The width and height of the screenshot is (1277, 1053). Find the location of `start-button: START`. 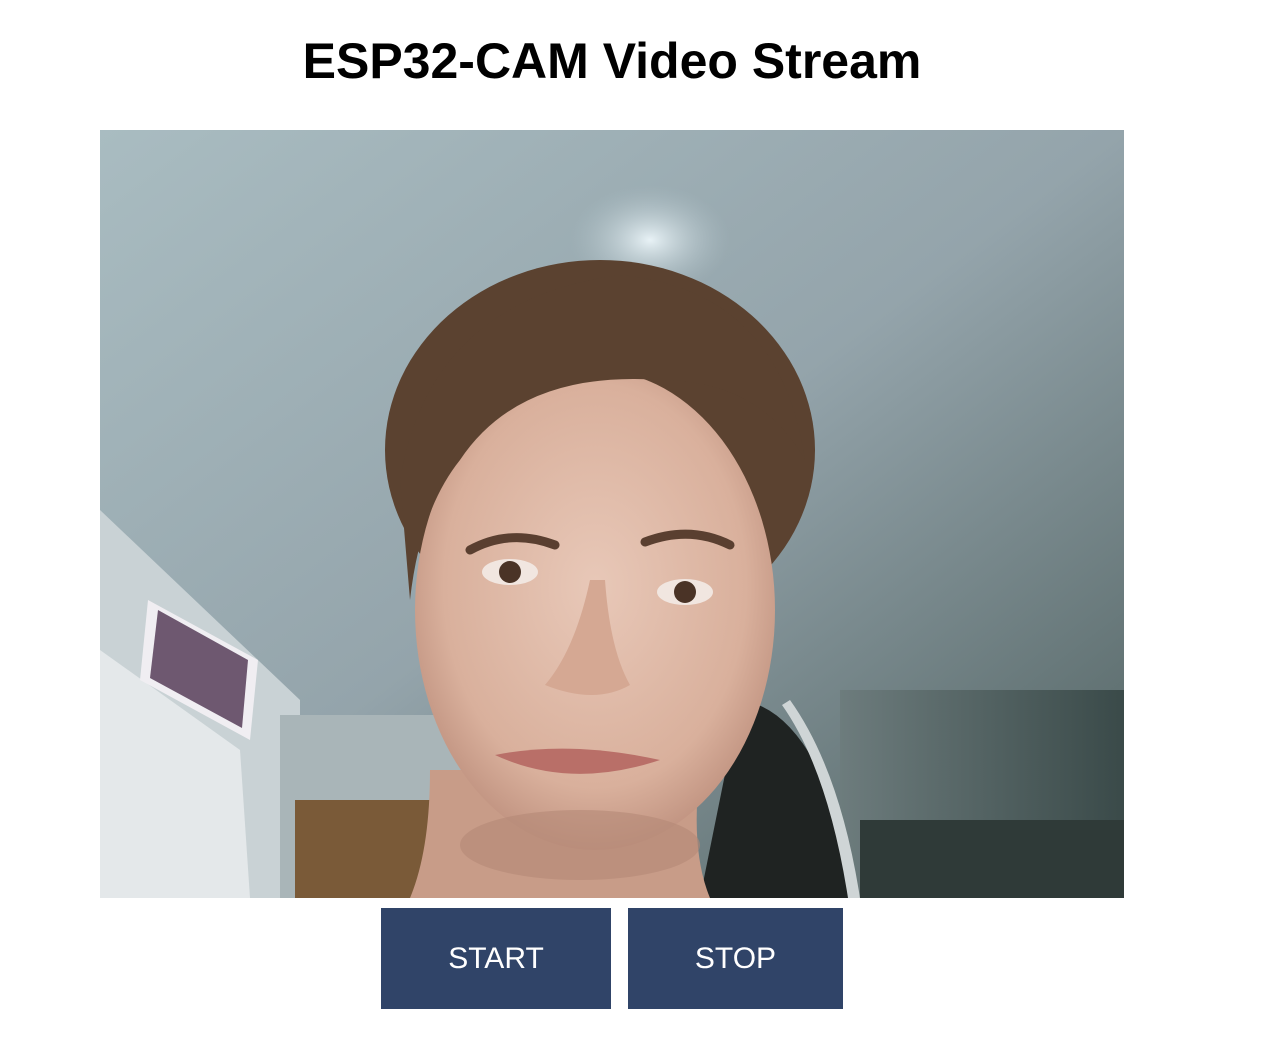

start-button: START is located at coordinates (496, 958).